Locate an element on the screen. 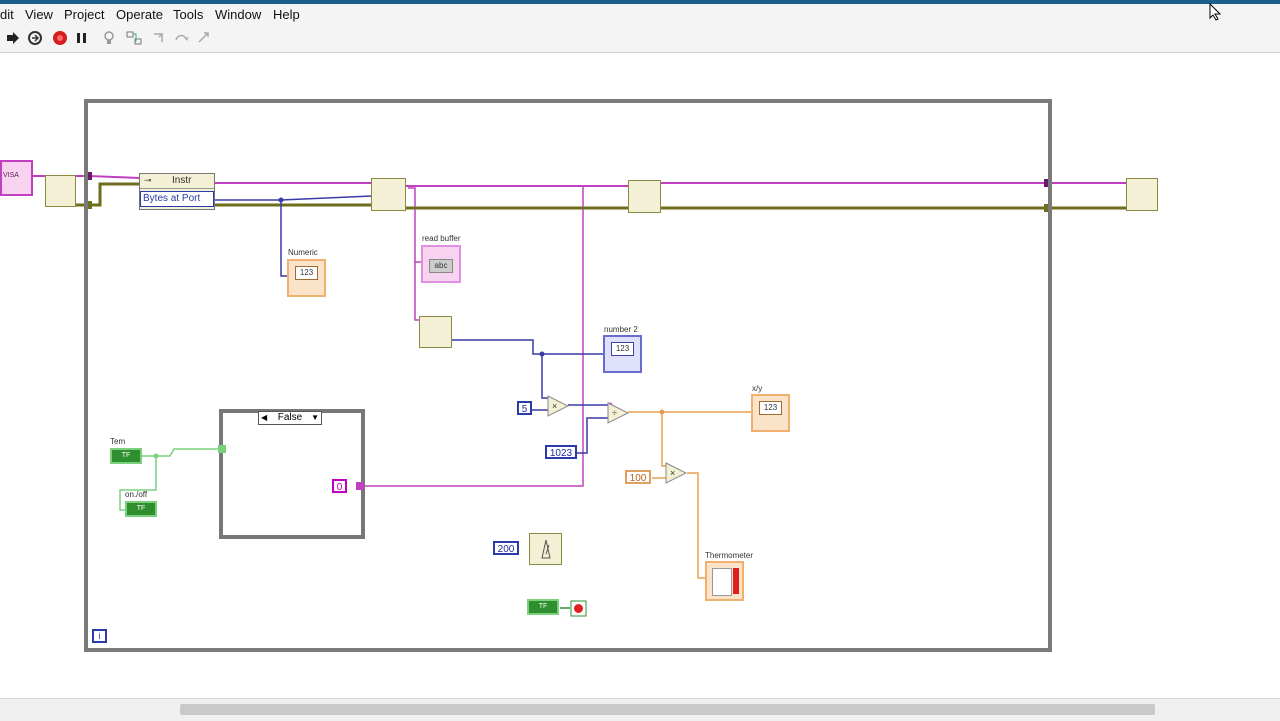  visa-close-node is located at coordinates (1142, 194).